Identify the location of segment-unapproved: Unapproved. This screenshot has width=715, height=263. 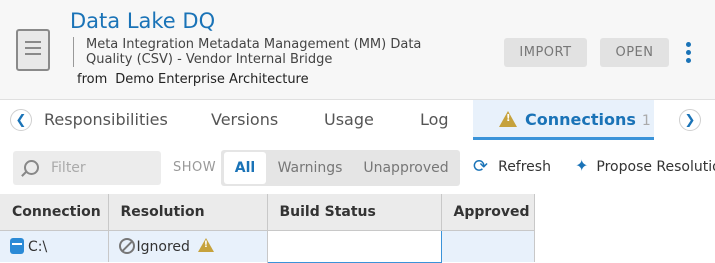
(406, 168).